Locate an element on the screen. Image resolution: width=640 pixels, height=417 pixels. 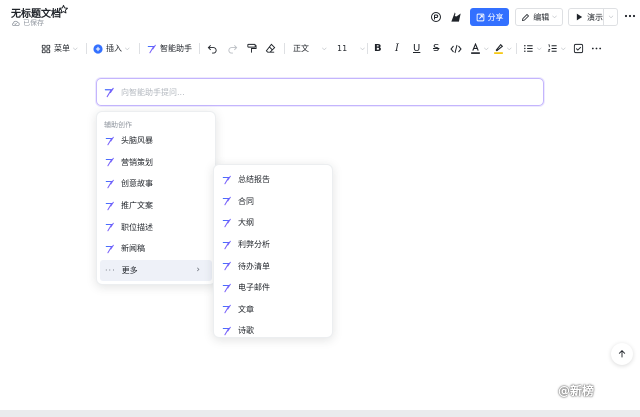
chevron-right-icon: › is located at coordinates (198, 269).